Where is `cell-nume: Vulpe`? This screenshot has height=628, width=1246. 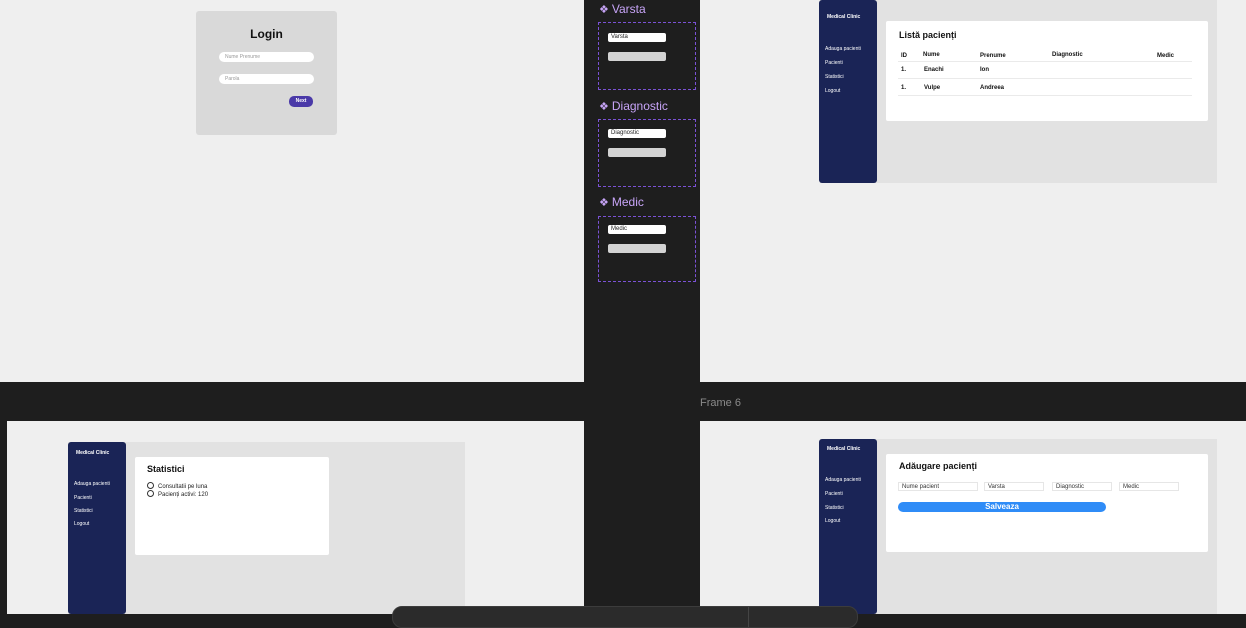
cell-nume: Vulpe is located at coordinates (932, 88).